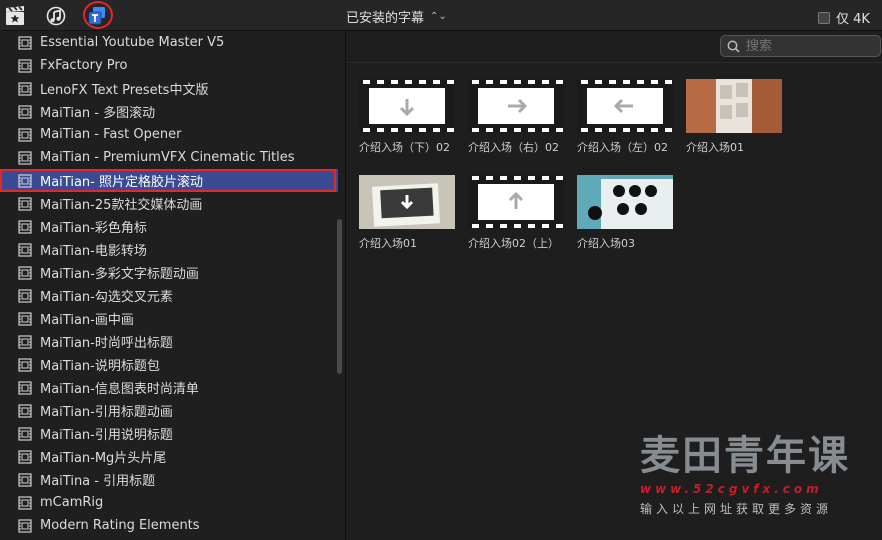  I want to click on title-thumbnail: 介绍入场03, so click(625, 213).